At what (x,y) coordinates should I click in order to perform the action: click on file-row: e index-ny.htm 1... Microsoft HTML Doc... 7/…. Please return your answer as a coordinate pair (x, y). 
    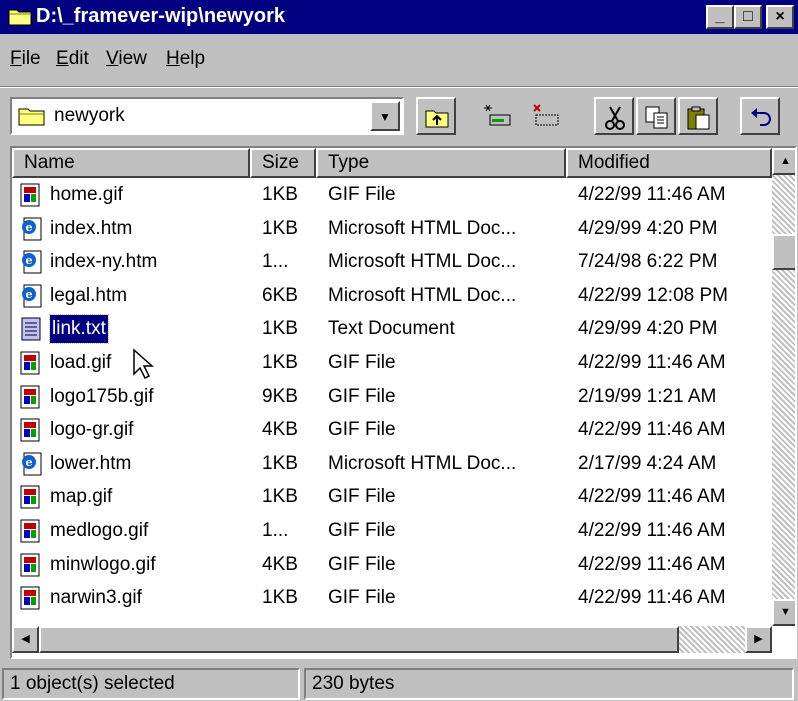
    Looking at the image, I should click on (392, 262).